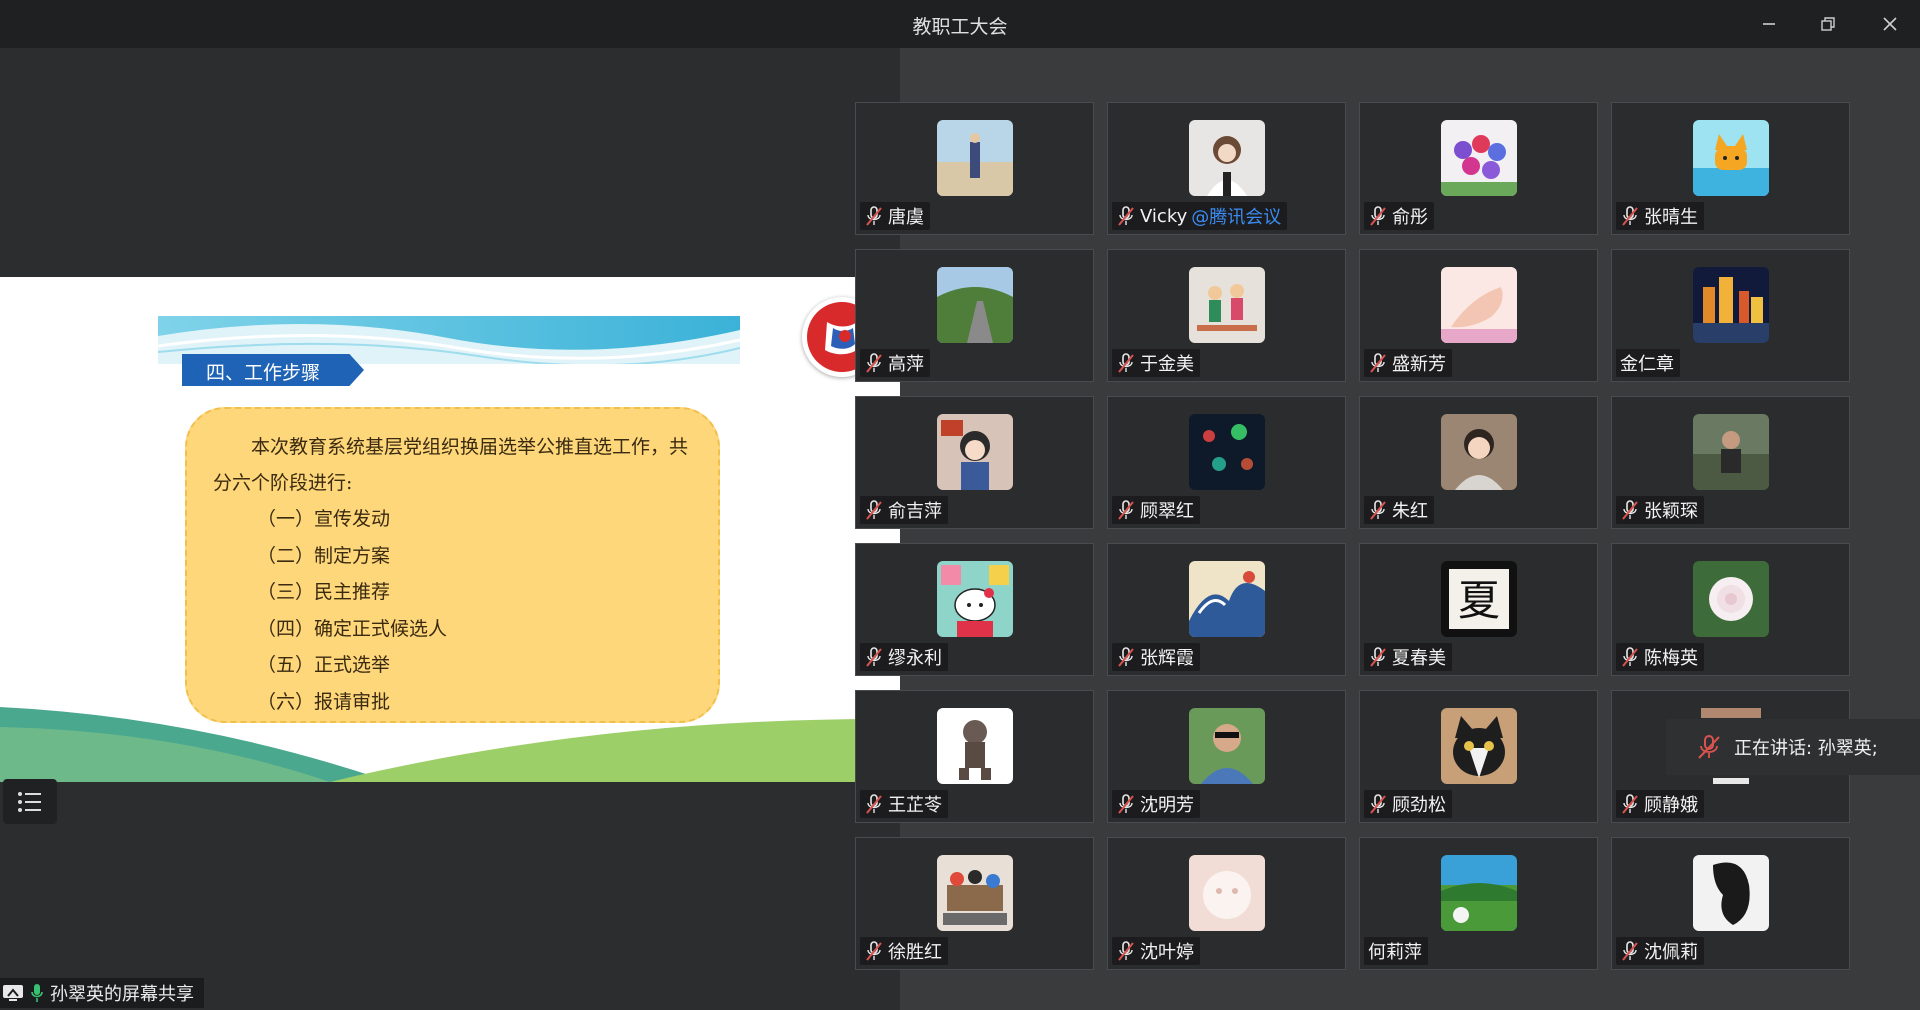 The width and height of the screenshot is (1920, 1010). What do you see at coordinates (30, 801) in the screenshot?
I see `slide-list-button` at bounding box center [30, 801].